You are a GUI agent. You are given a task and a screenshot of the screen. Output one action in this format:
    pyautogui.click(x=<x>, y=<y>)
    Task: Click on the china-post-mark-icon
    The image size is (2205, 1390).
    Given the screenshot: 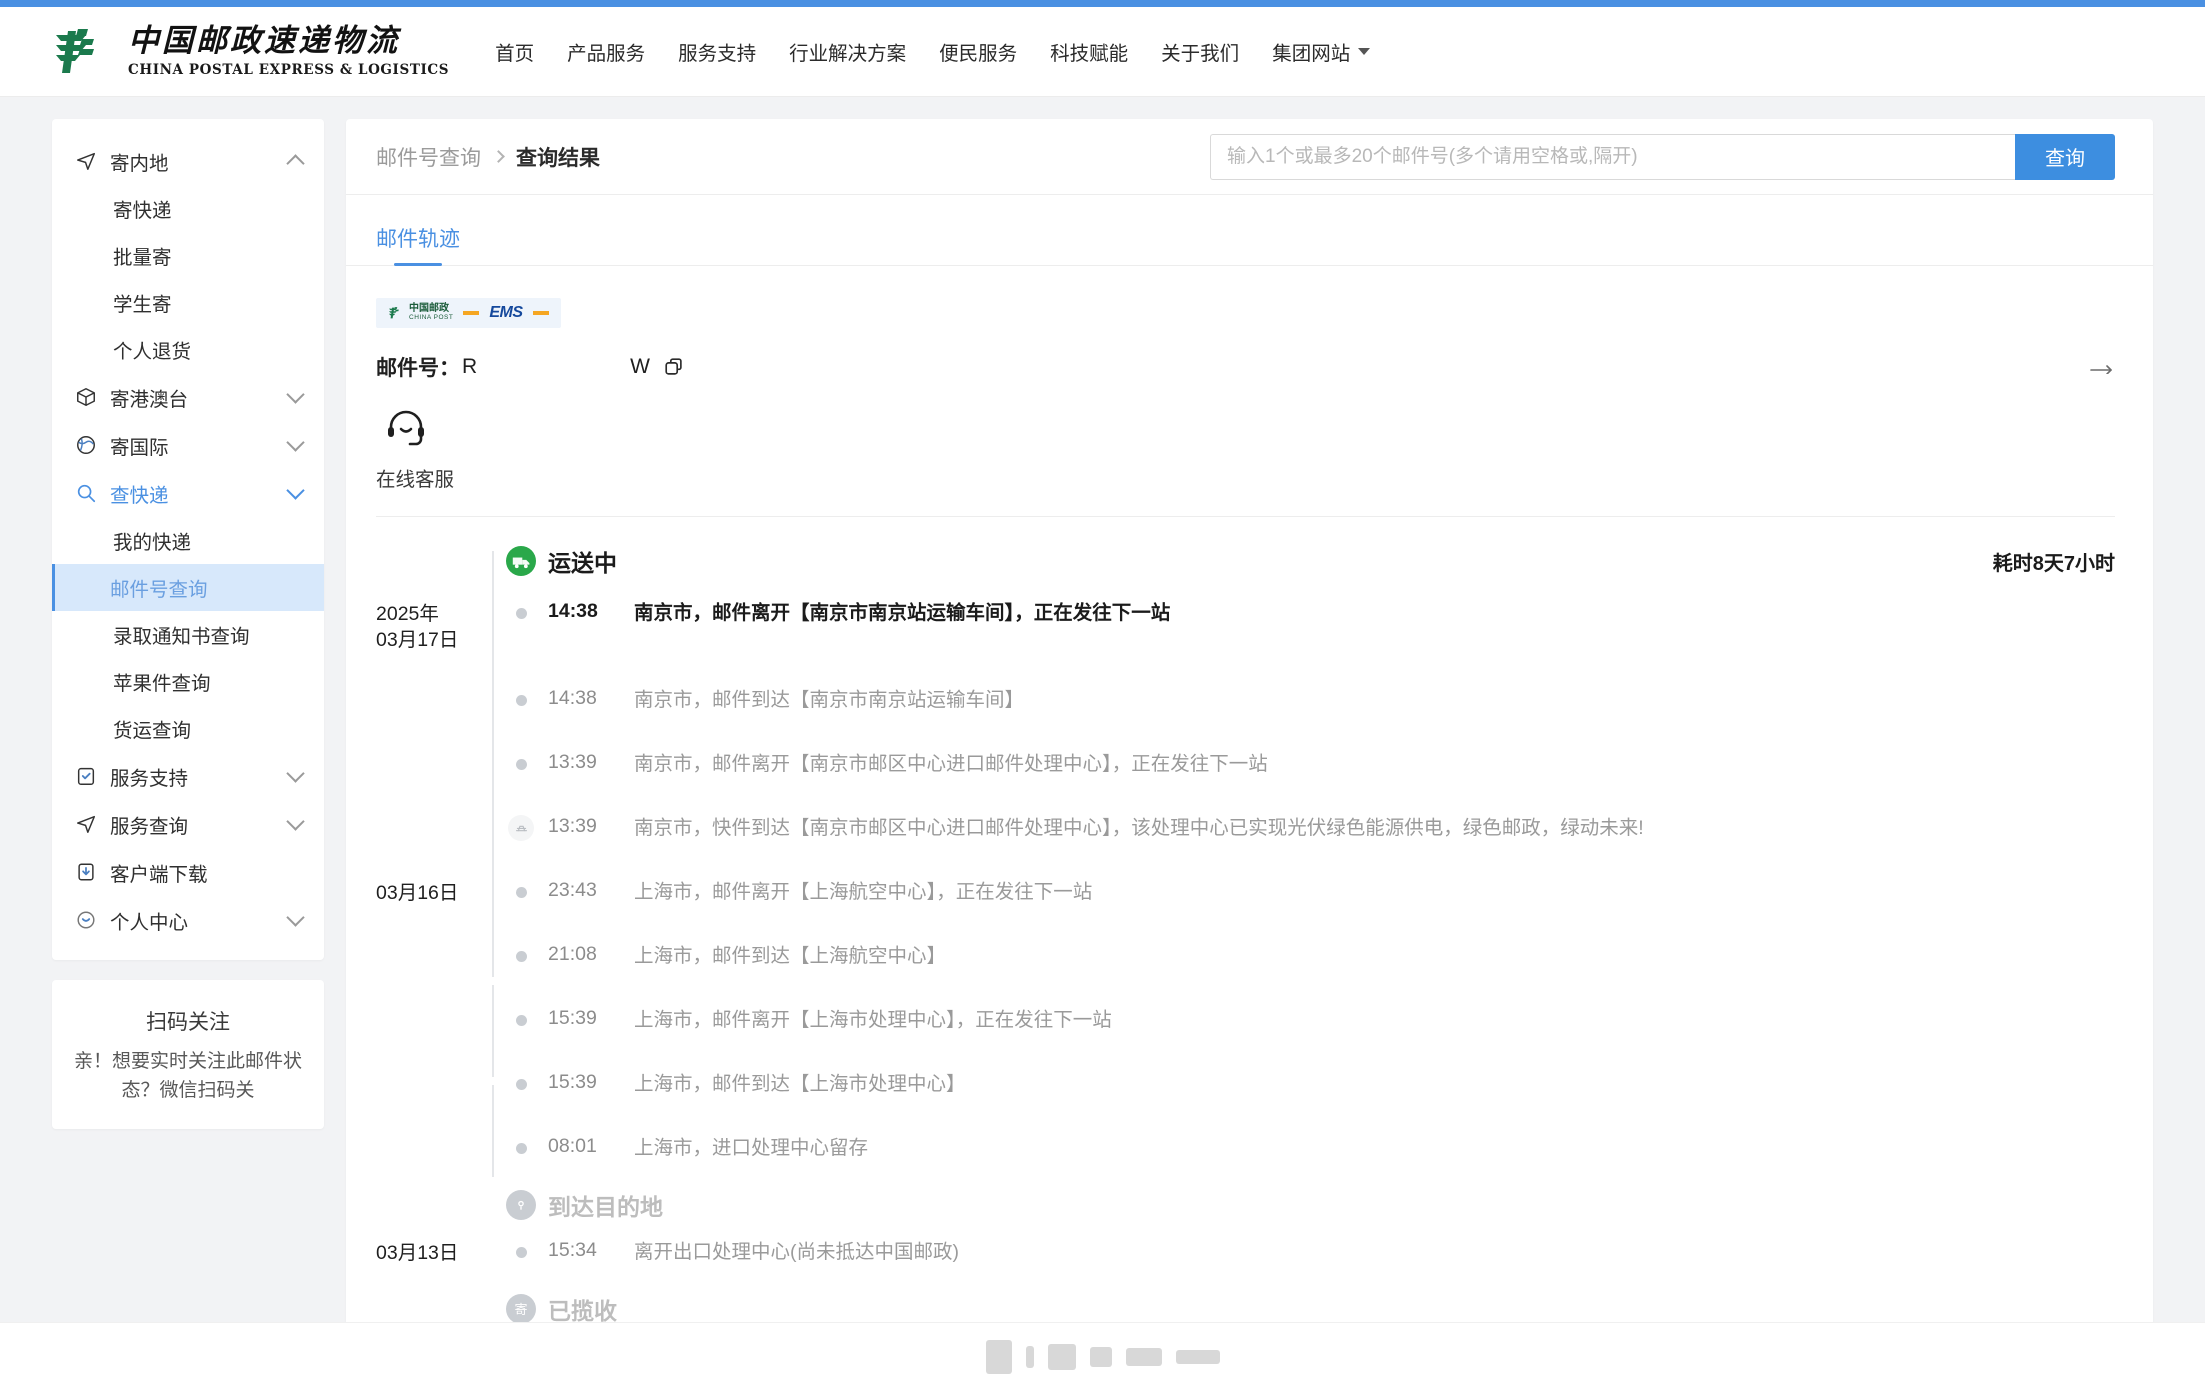 What is the action you would take?
    pyautogui.click(x=394, y=313)
    